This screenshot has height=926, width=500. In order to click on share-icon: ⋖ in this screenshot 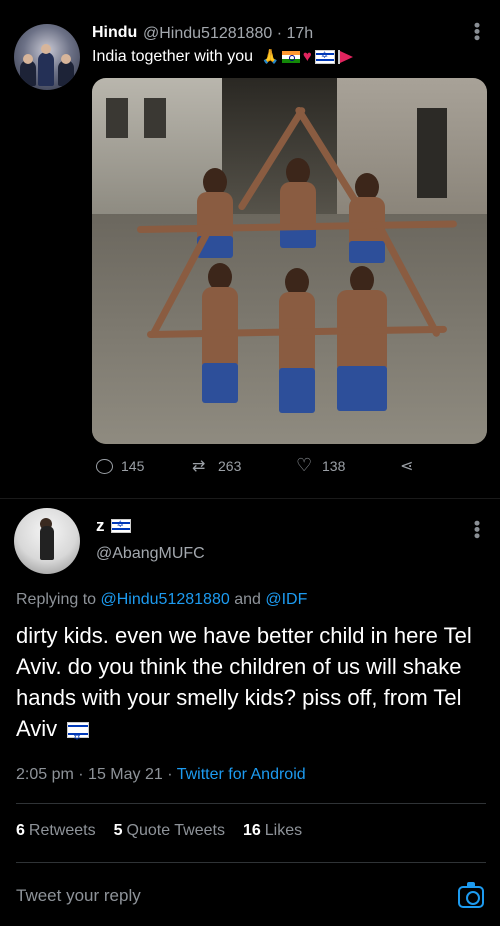, I will do `click(409, 466)`.